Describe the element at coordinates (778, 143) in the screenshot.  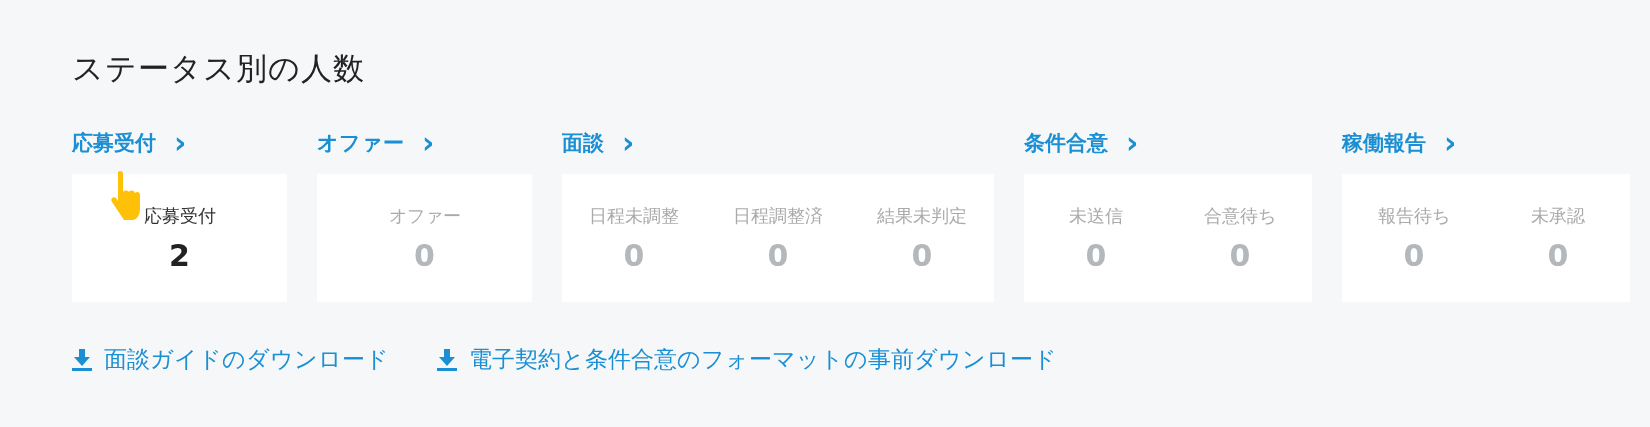
I see `status-link: 面談 ›` at that location.